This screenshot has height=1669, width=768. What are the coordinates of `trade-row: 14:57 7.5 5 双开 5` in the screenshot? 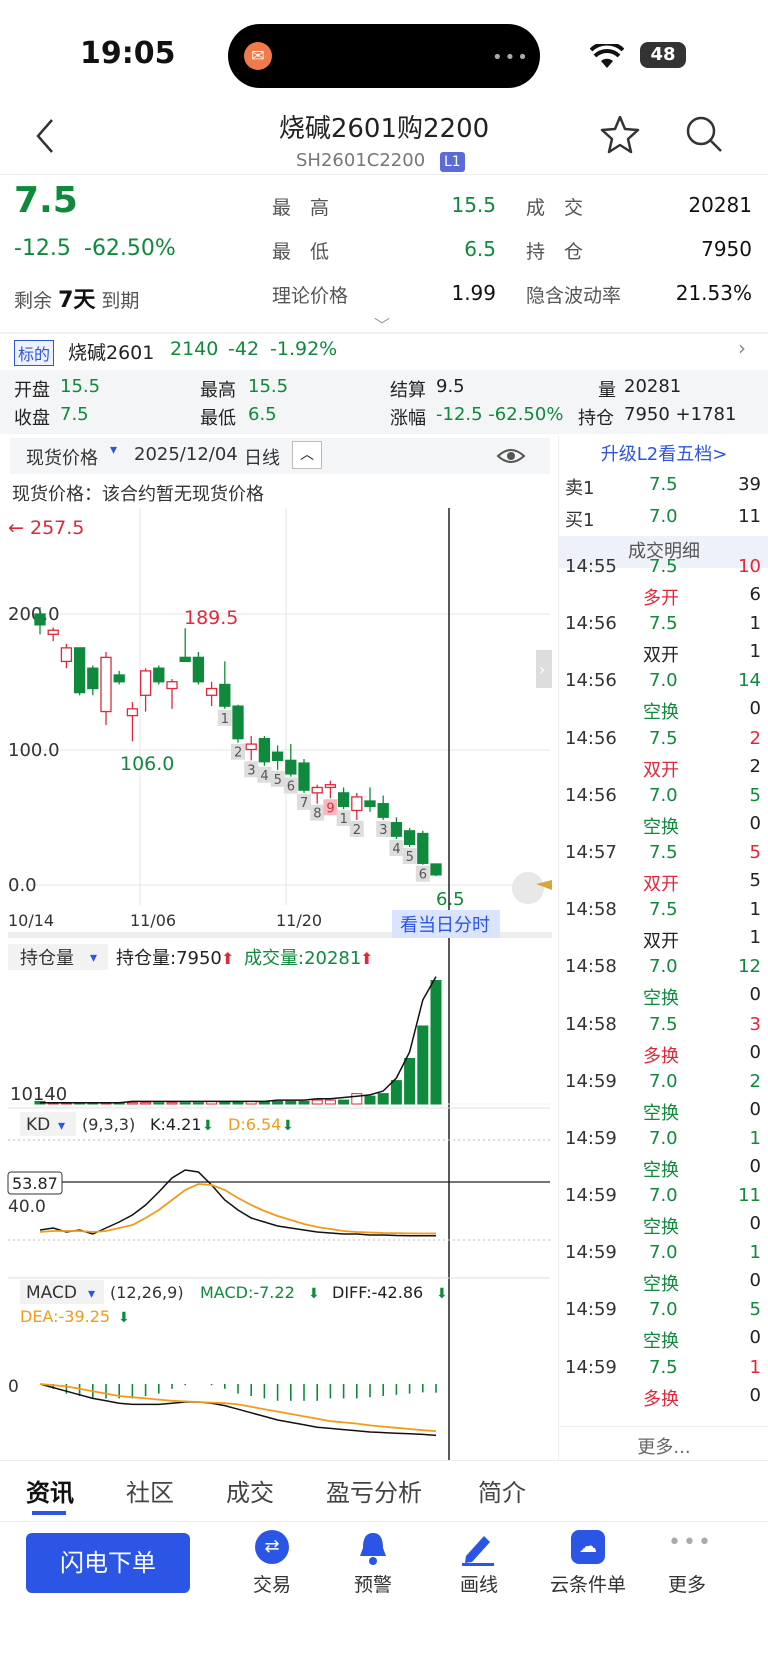 It's located at (663, 868).